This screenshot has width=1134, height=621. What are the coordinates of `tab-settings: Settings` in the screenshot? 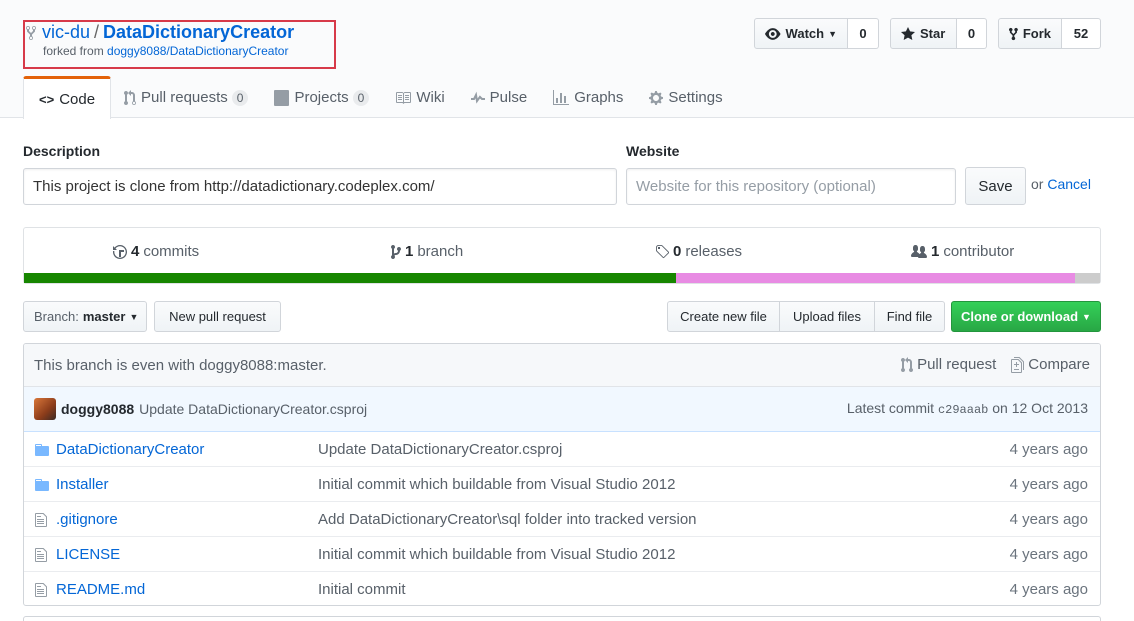 It's located at (685, 97).